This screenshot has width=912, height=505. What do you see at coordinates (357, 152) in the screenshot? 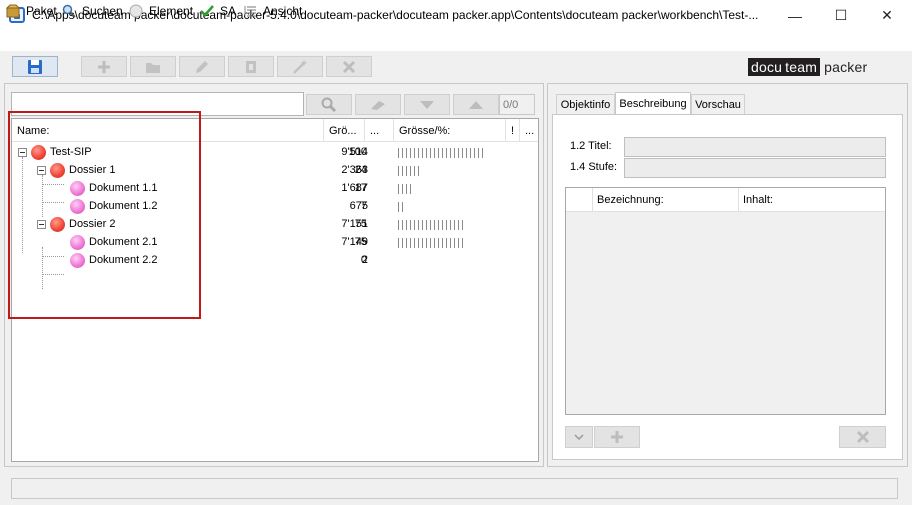
I see `node-percent: 100` at bounding box center [357, 152].